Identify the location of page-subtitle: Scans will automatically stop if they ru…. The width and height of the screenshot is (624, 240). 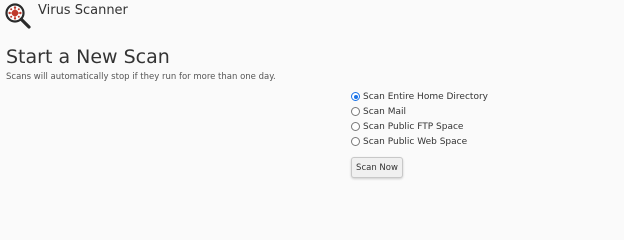
(141, 77).